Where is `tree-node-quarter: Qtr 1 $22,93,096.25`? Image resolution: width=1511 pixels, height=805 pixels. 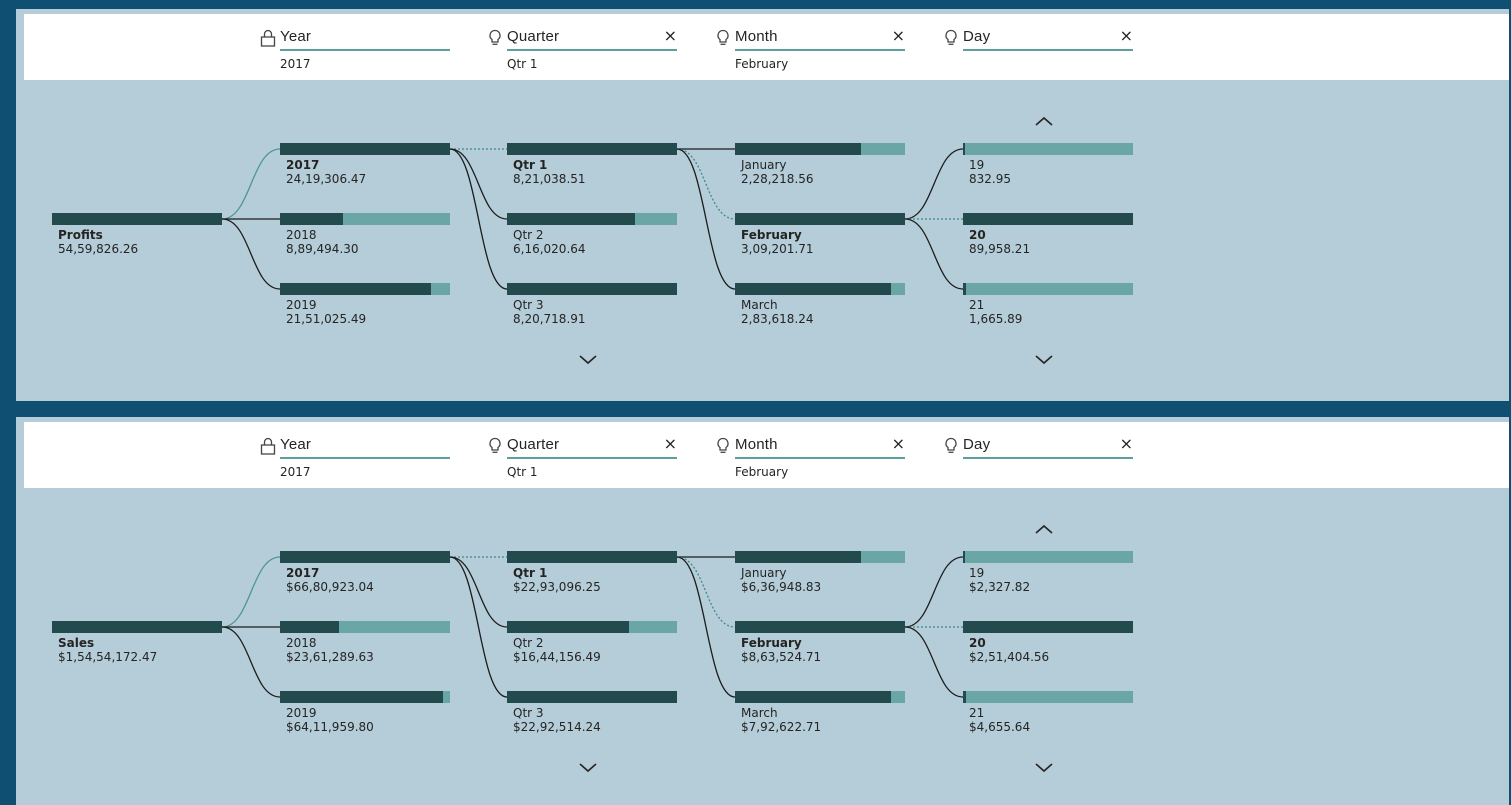 tree-node-quarter: Qtr 1 $22,93,096.25 is located at coordinates (592, 573).